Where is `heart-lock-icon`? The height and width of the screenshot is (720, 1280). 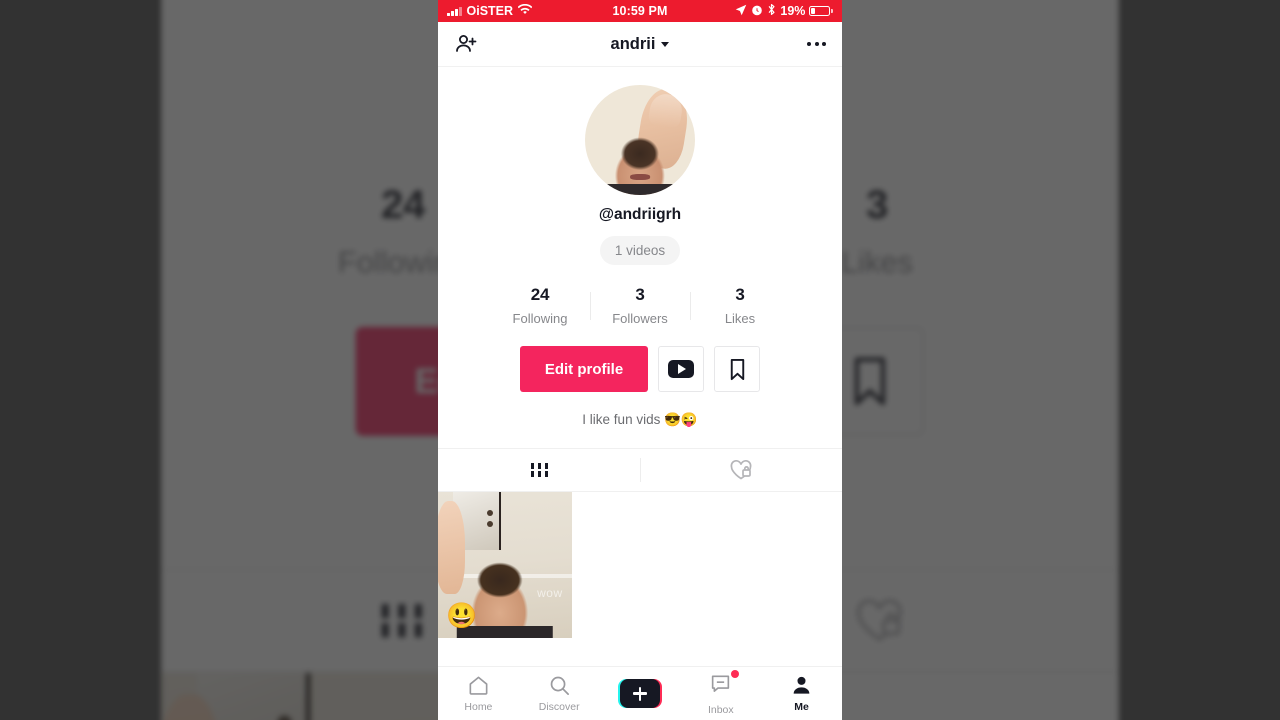
heart-lock-icon is located at coordinates (741, 469).